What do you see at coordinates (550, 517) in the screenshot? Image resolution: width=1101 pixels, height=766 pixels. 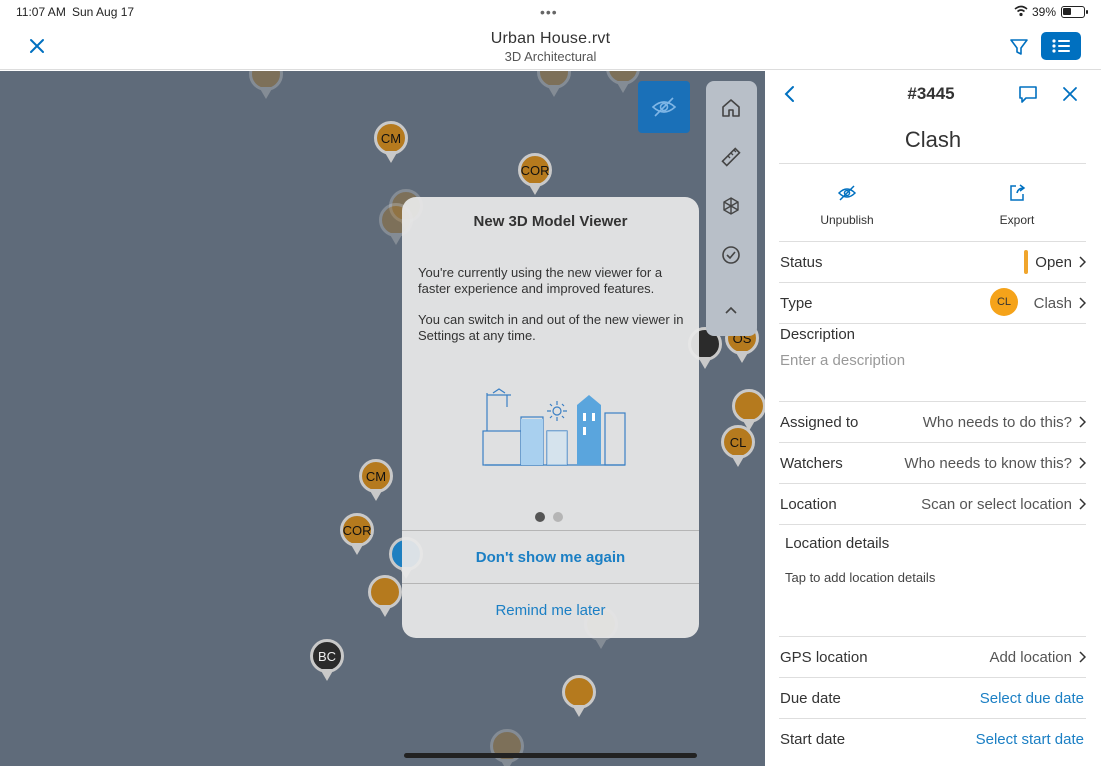 I see `page-indicator` at bounding box center [550, 517].